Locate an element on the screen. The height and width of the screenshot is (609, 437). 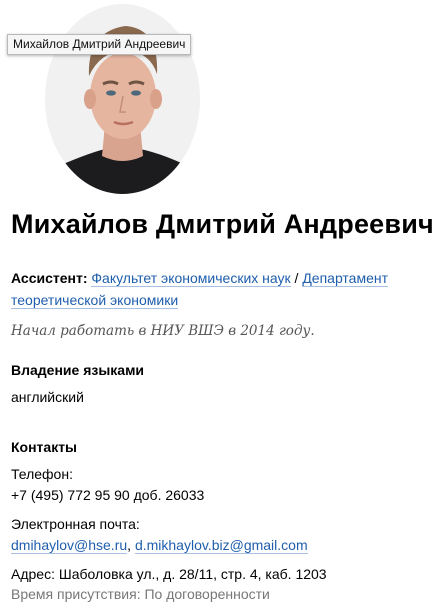
profile-photo is located at coordinates (122, 99).